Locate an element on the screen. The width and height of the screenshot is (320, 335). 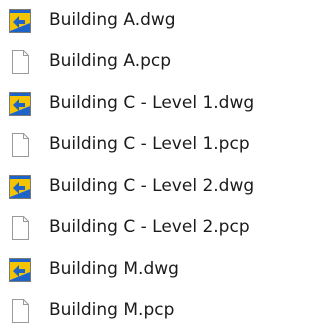
file-item-building-m-pcp: Building M.pcp is located at coordinates (153, 310).